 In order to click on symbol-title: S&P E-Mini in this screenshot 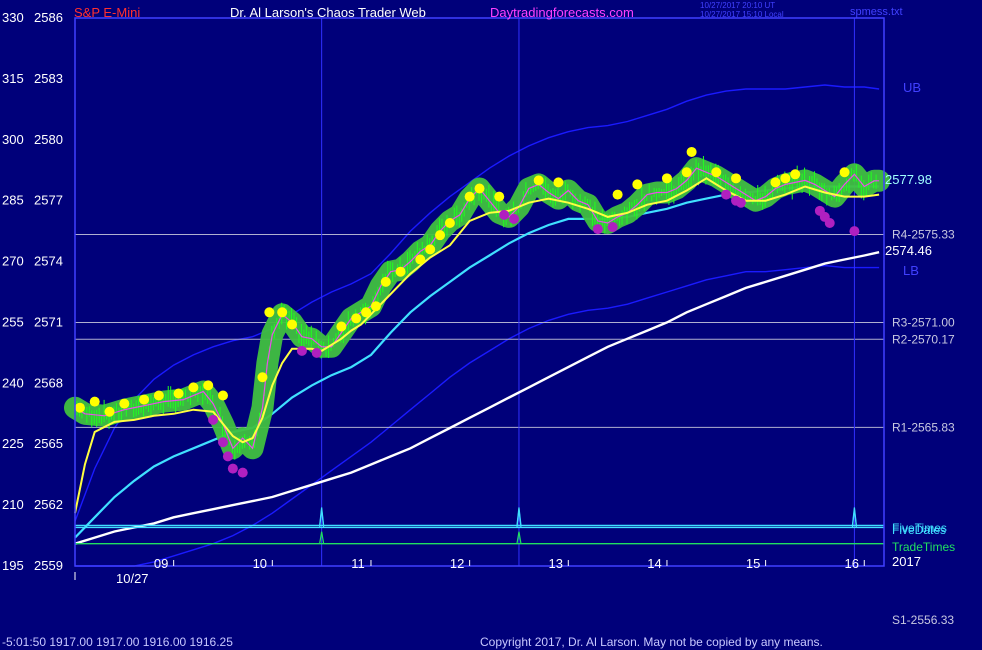, I will do `click(107, 12)`.